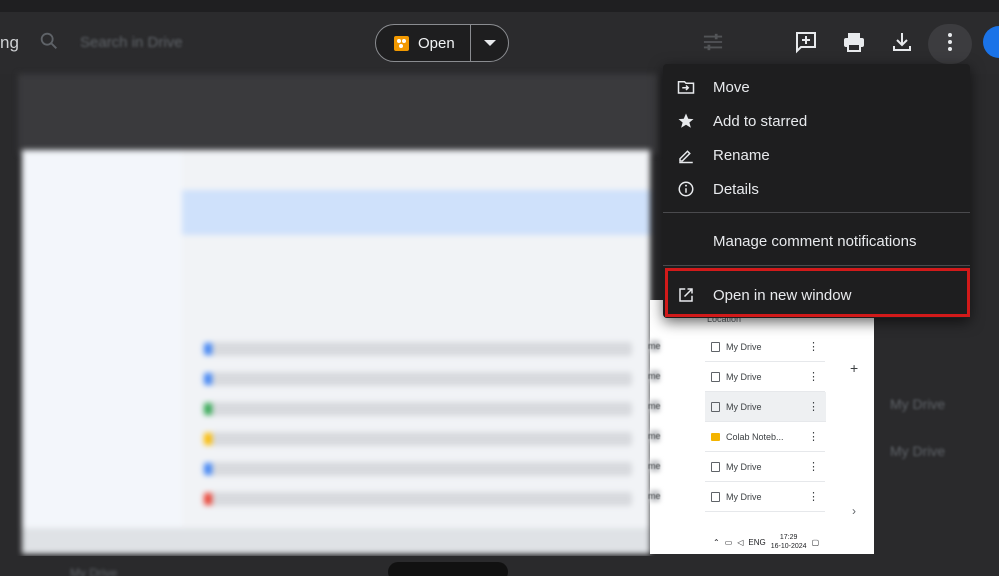 Image resolution: width=999 pixels, height=576 pixels. What do you see at coordinates (686, 157) in the screenshot?
I see `pencil-icon` at bounding box center [686, 157].